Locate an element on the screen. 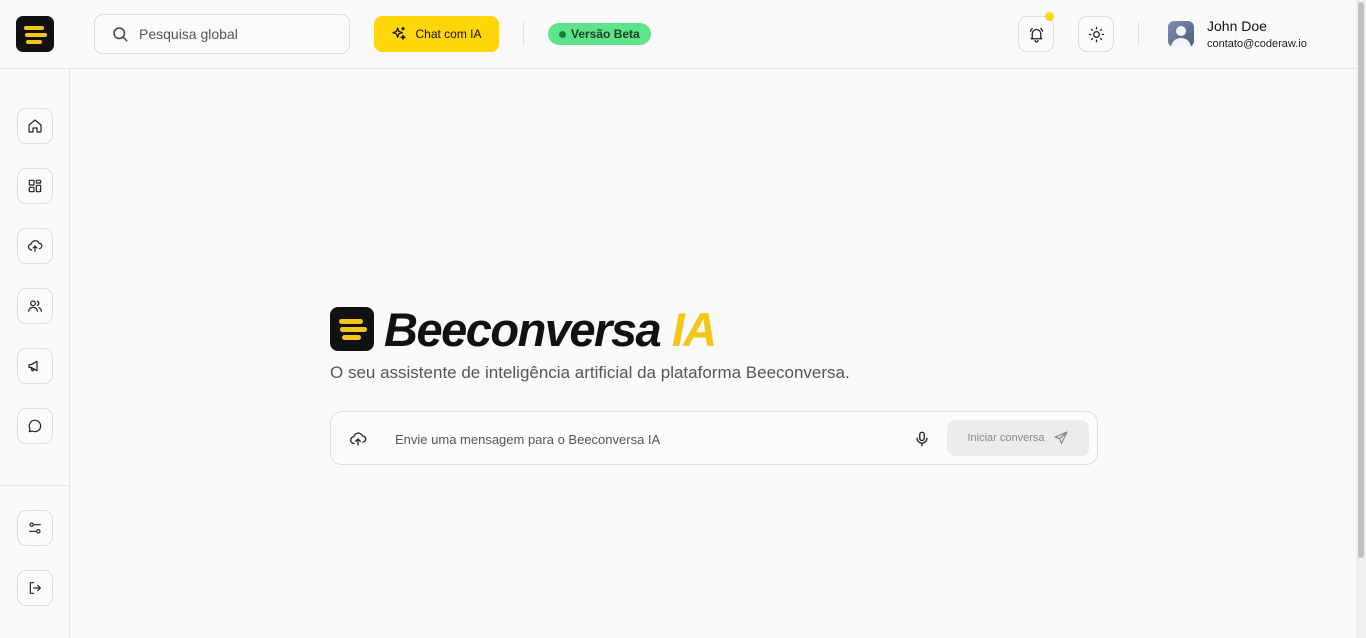 The width and height of the screenshot is (1366, 638). sidebar-item-upload is located at coordinates (35, 246).